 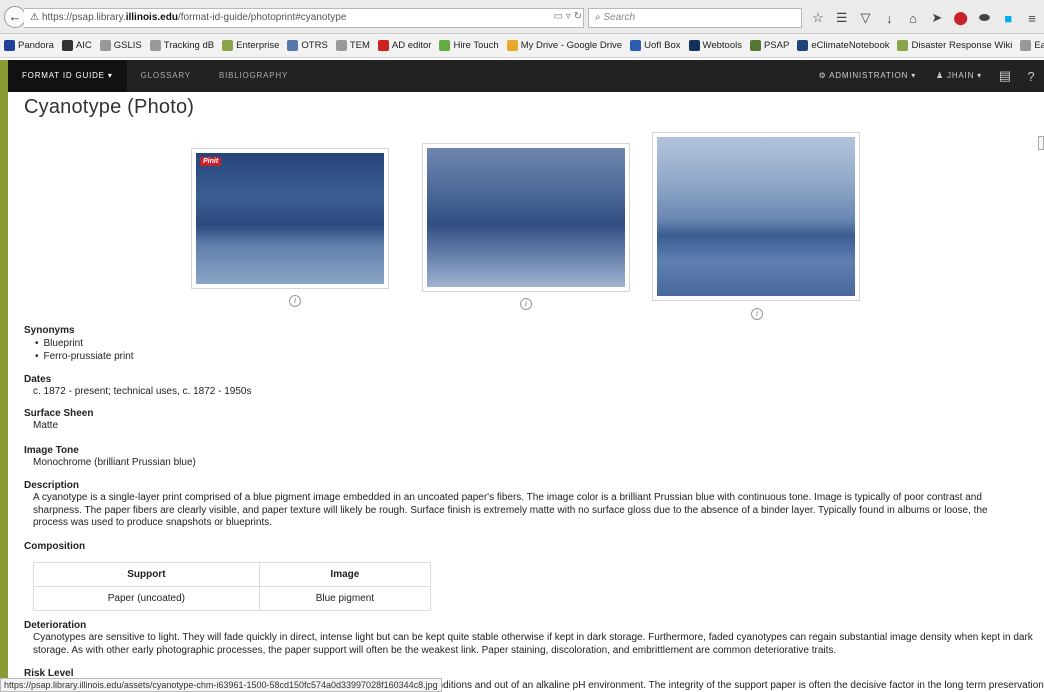 What do you see at coordinates (38, 379) in the screenshot?
I see `dates-label: Dates` at bounding box center [38, 379].